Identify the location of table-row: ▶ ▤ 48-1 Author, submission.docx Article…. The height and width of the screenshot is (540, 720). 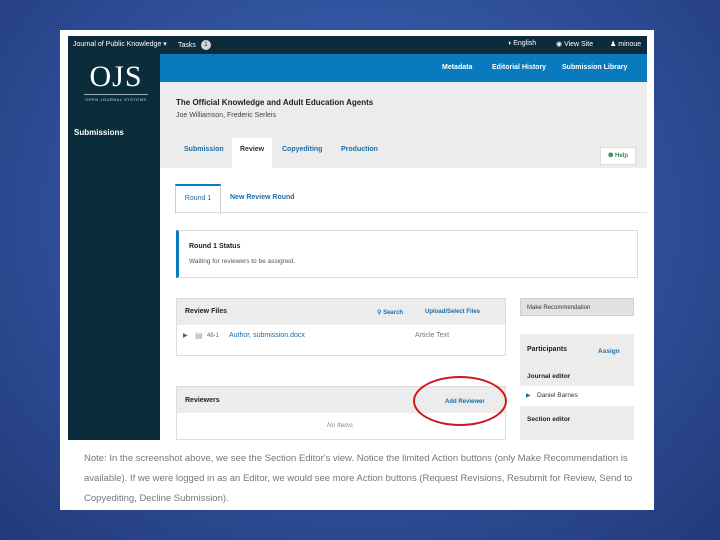
(341, 336).